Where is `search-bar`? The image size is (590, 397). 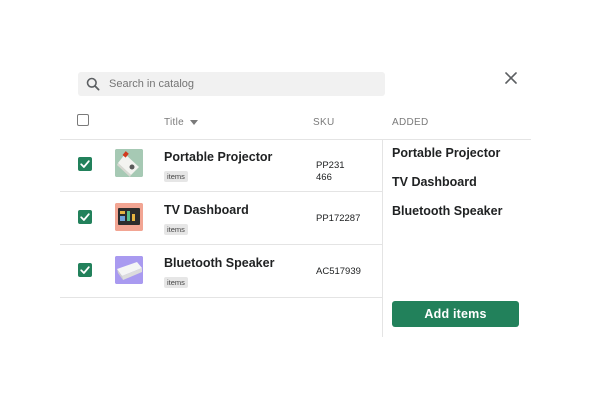 search-bar is located at coordinates (231, 84).